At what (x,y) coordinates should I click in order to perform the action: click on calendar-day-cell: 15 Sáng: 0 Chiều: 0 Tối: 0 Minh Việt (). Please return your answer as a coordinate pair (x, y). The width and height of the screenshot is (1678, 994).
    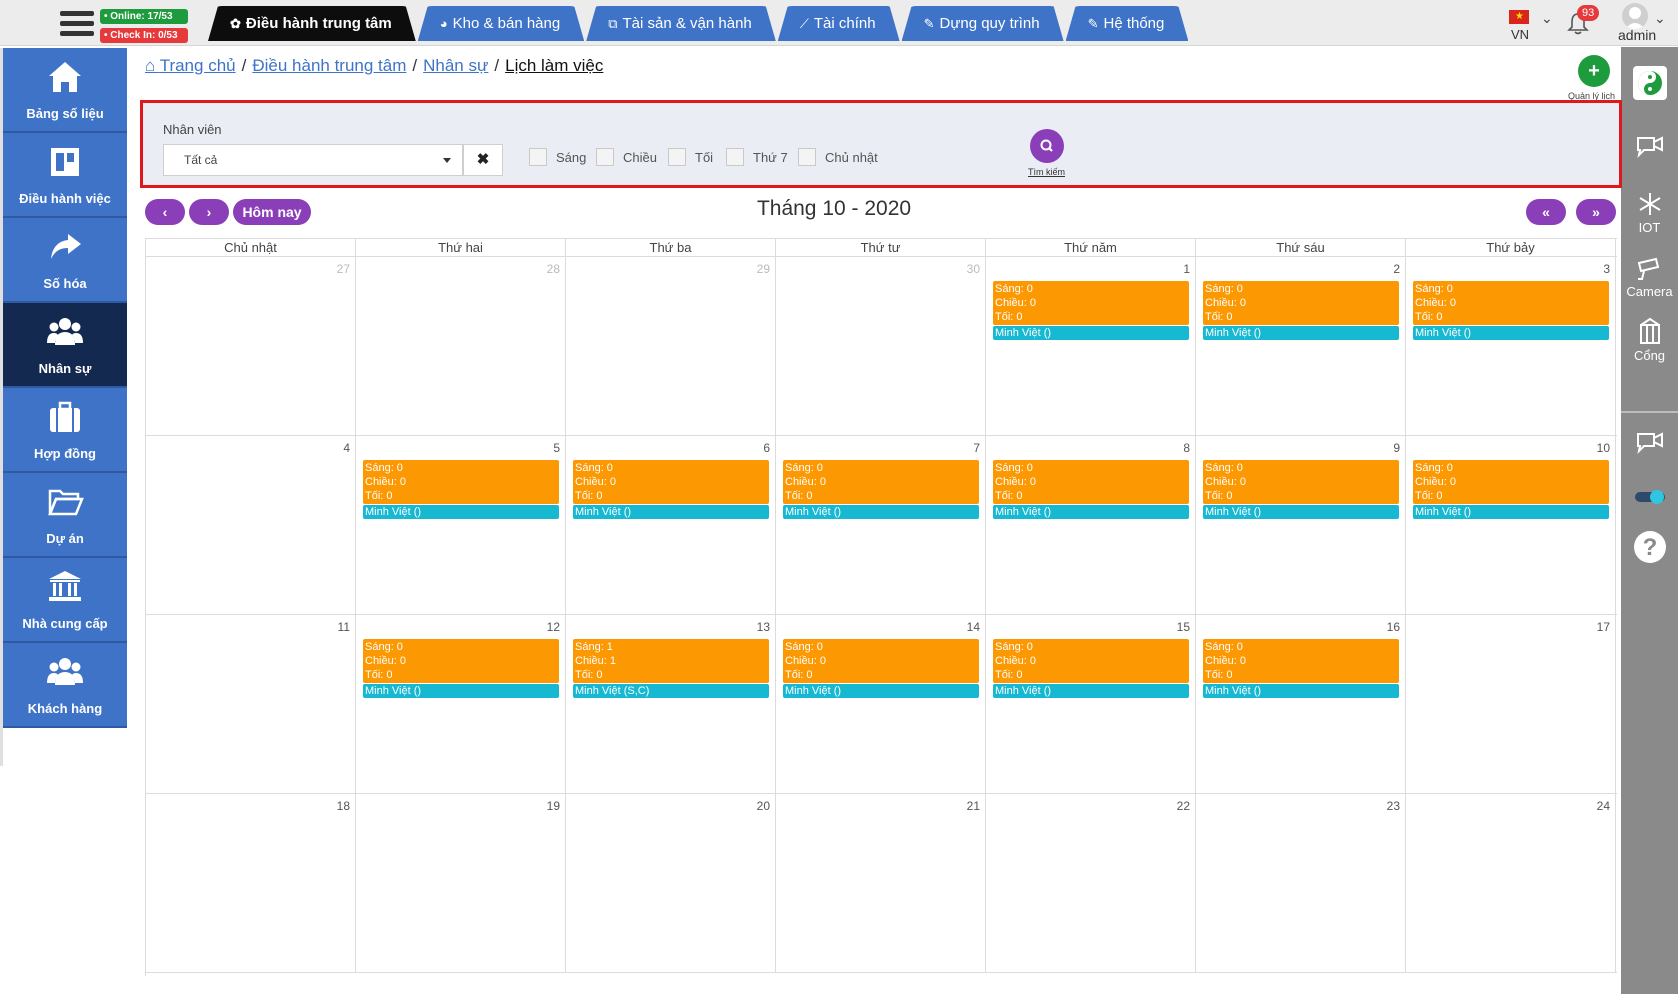
    Looking at the image, I should click on (1091, 704).